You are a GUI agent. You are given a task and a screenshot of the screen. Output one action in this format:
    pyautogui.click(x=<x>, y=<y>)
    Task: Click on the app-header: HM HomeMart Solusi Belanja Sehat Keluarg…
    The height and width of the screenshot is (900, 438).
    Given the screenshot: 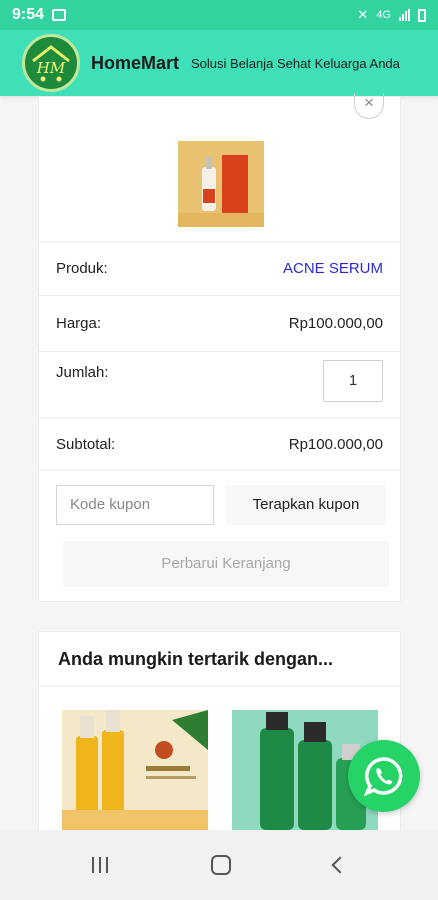 What is the action you would take?
    pyautogui.click(x=219, y=63)
    